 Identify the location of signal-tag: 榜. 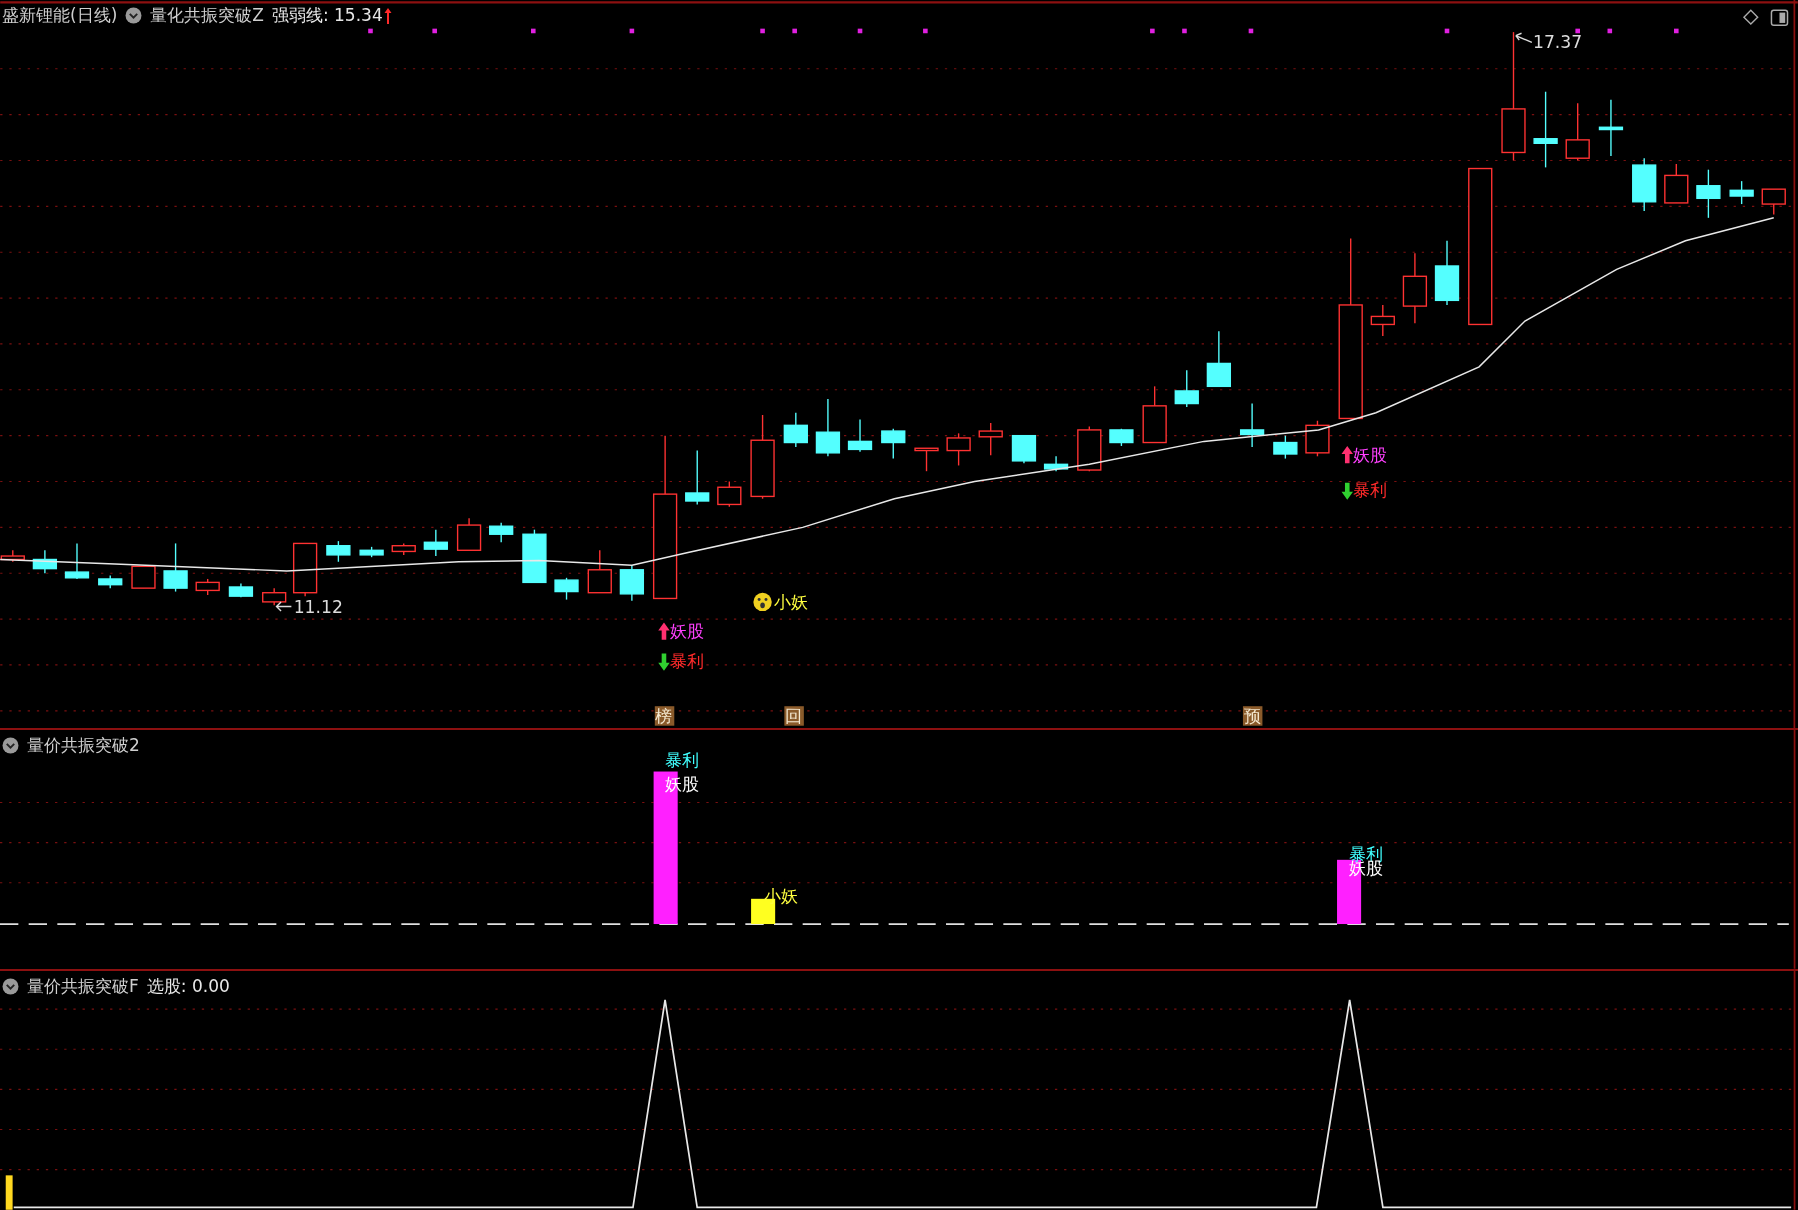
(664, 716).